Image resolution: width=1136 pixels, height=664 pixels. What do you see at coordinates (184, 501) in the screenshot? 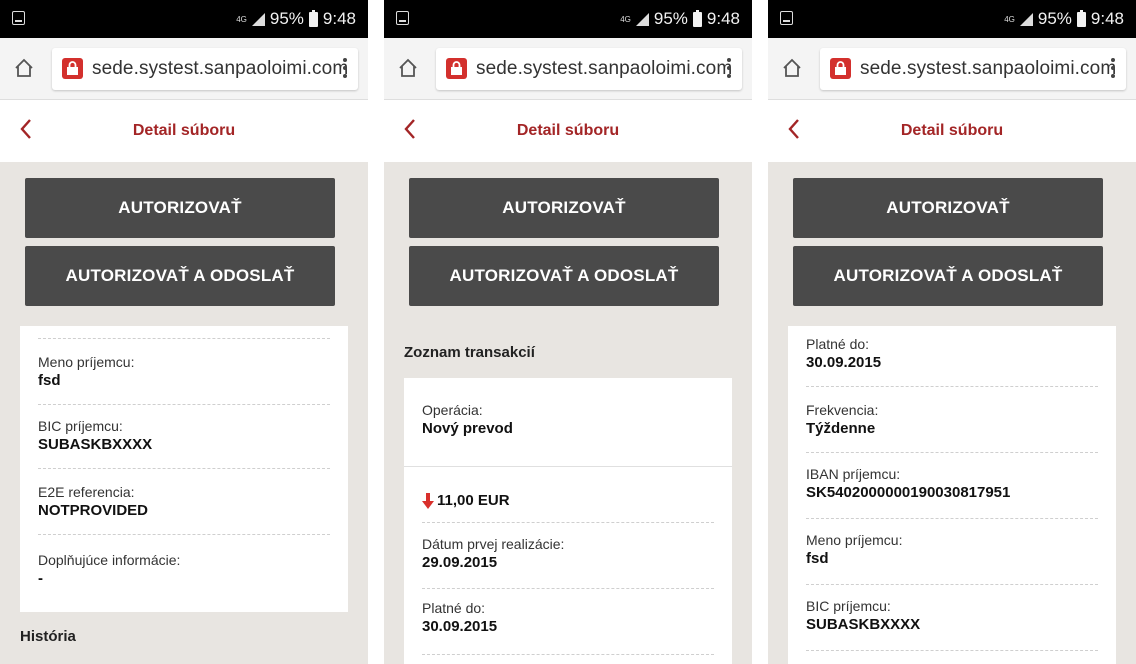
I see `detail-field: E2E referencia: NOTPROVIDED` at bounding box center [184, 501].